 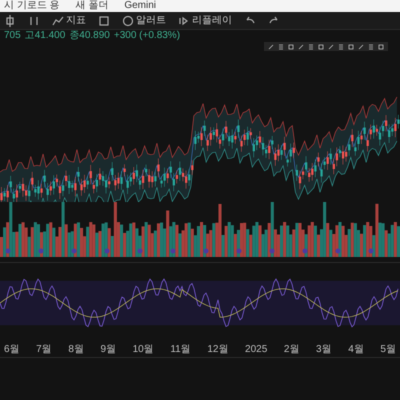 I want to click on candle-icon, so click(x=10, y=20).